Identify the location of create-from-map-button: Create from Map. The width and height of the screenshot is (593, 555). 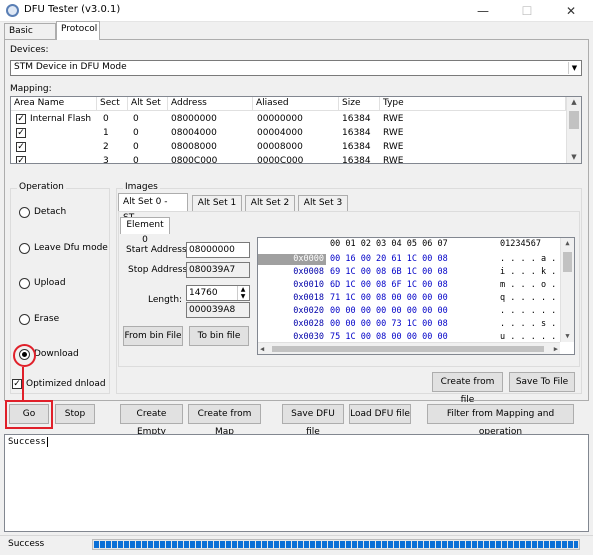
(224, 420).